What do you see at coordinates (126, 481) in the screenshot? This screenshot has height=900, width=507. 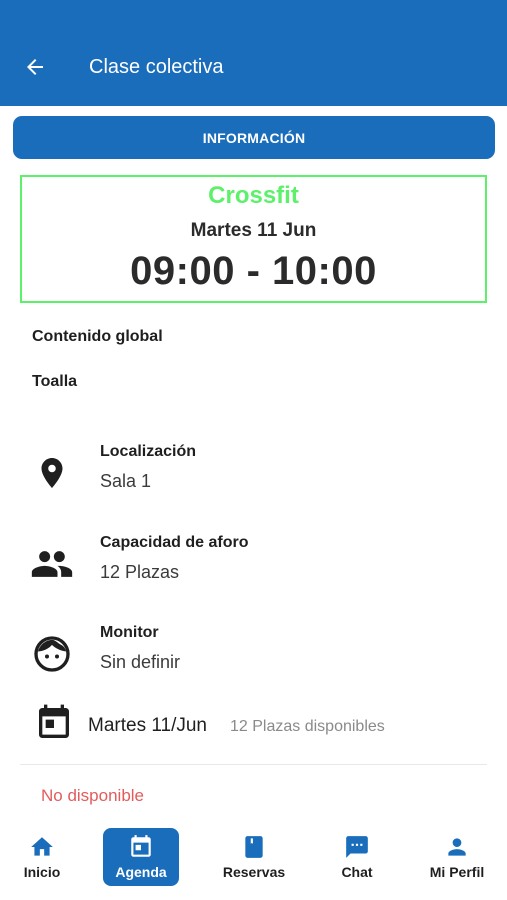 I see `detail-value: Sala 1` at bounding box center [126, 481].